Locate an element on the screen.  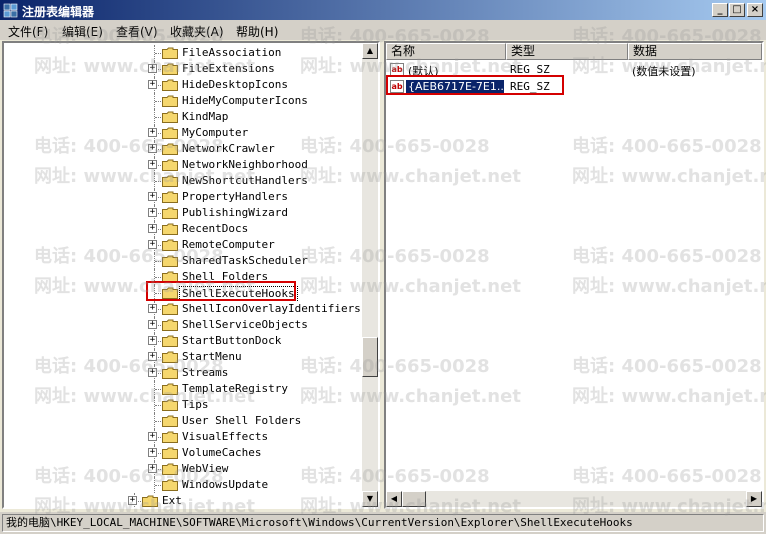
menu-help: 帮助(H) is located at coordinates (257, 31).